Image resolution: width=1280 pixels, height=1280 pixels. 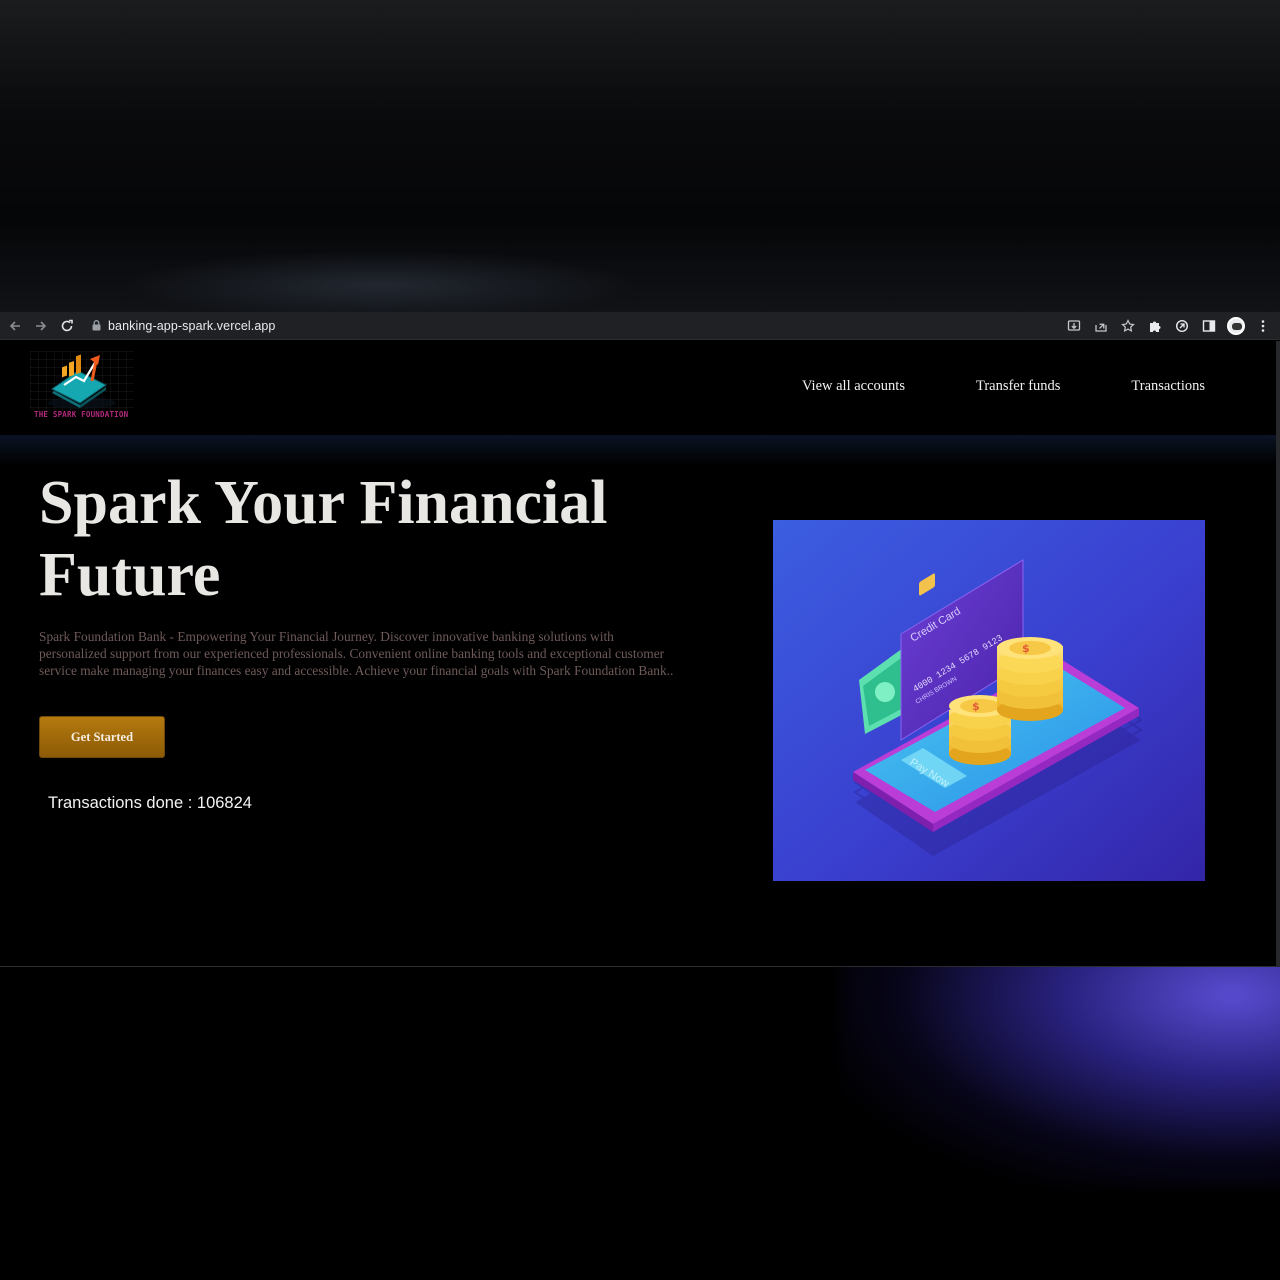 What do you see at coordinates (638, 450) in the screenshot?
I see `header-shadow` at bounding box center [638, 450].